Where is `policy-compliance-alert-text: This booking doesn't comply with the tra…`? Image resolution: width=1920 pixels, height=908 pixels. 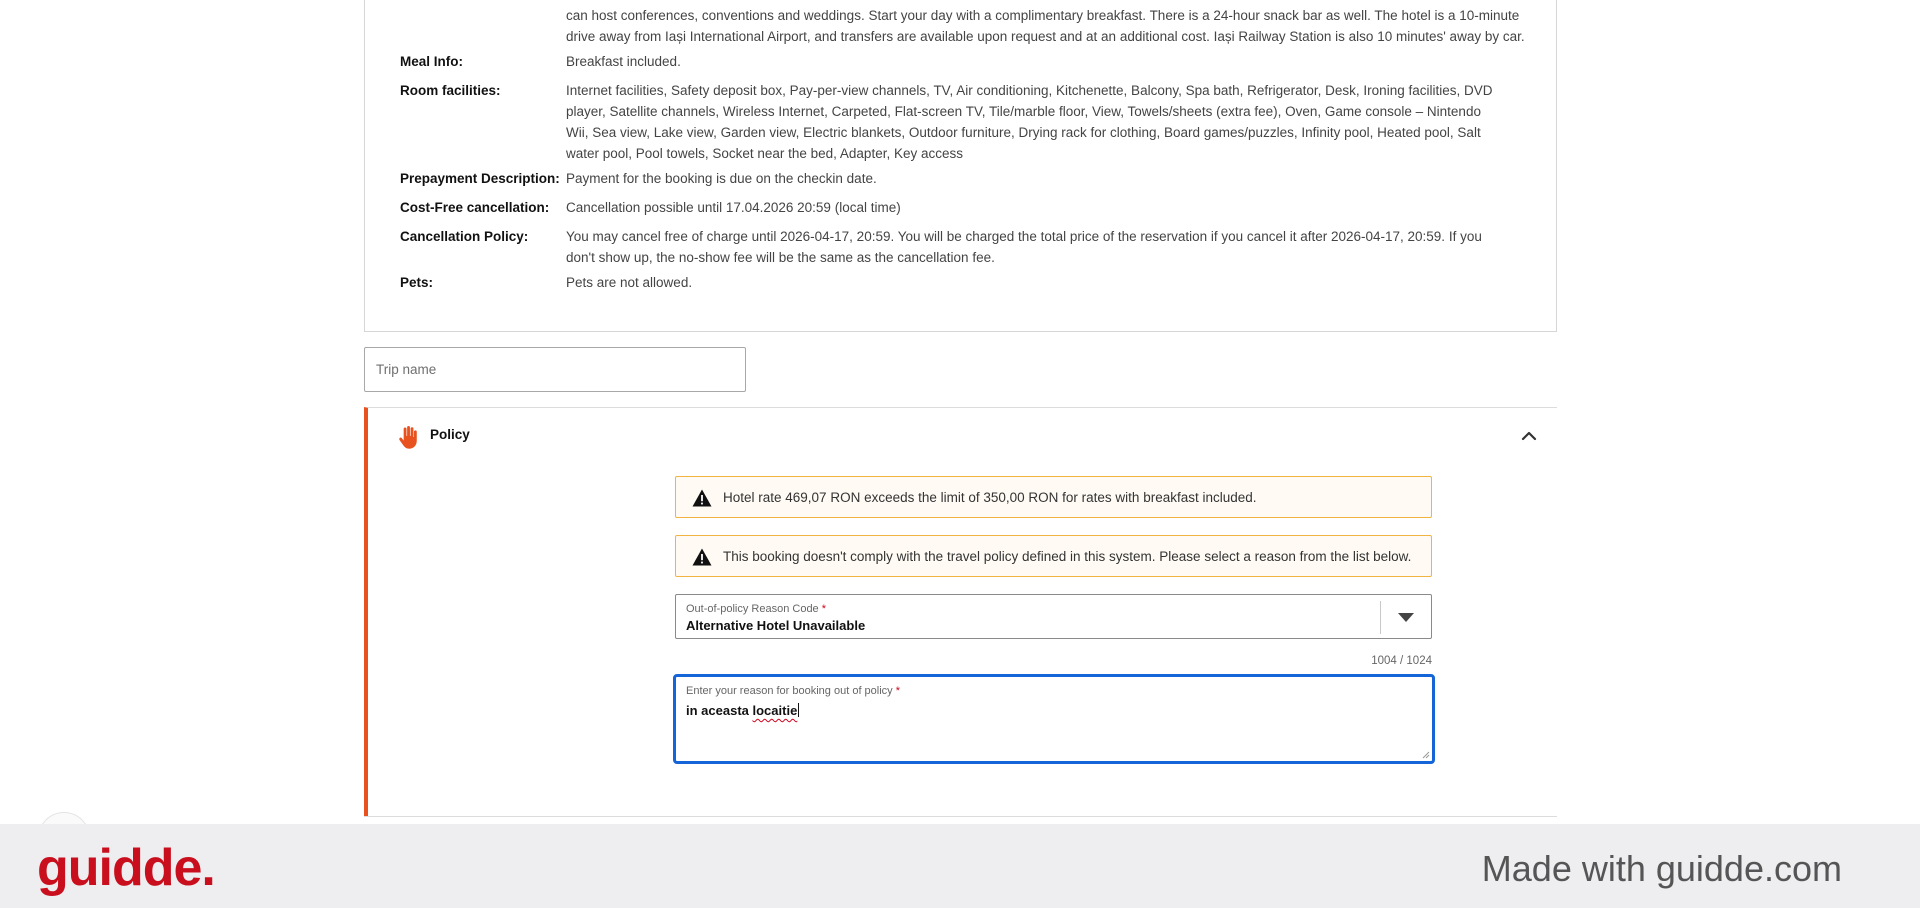
policy-compliance-alert-text: This booking doesn't comply with the tra… is located at coordinates (1067, 556).